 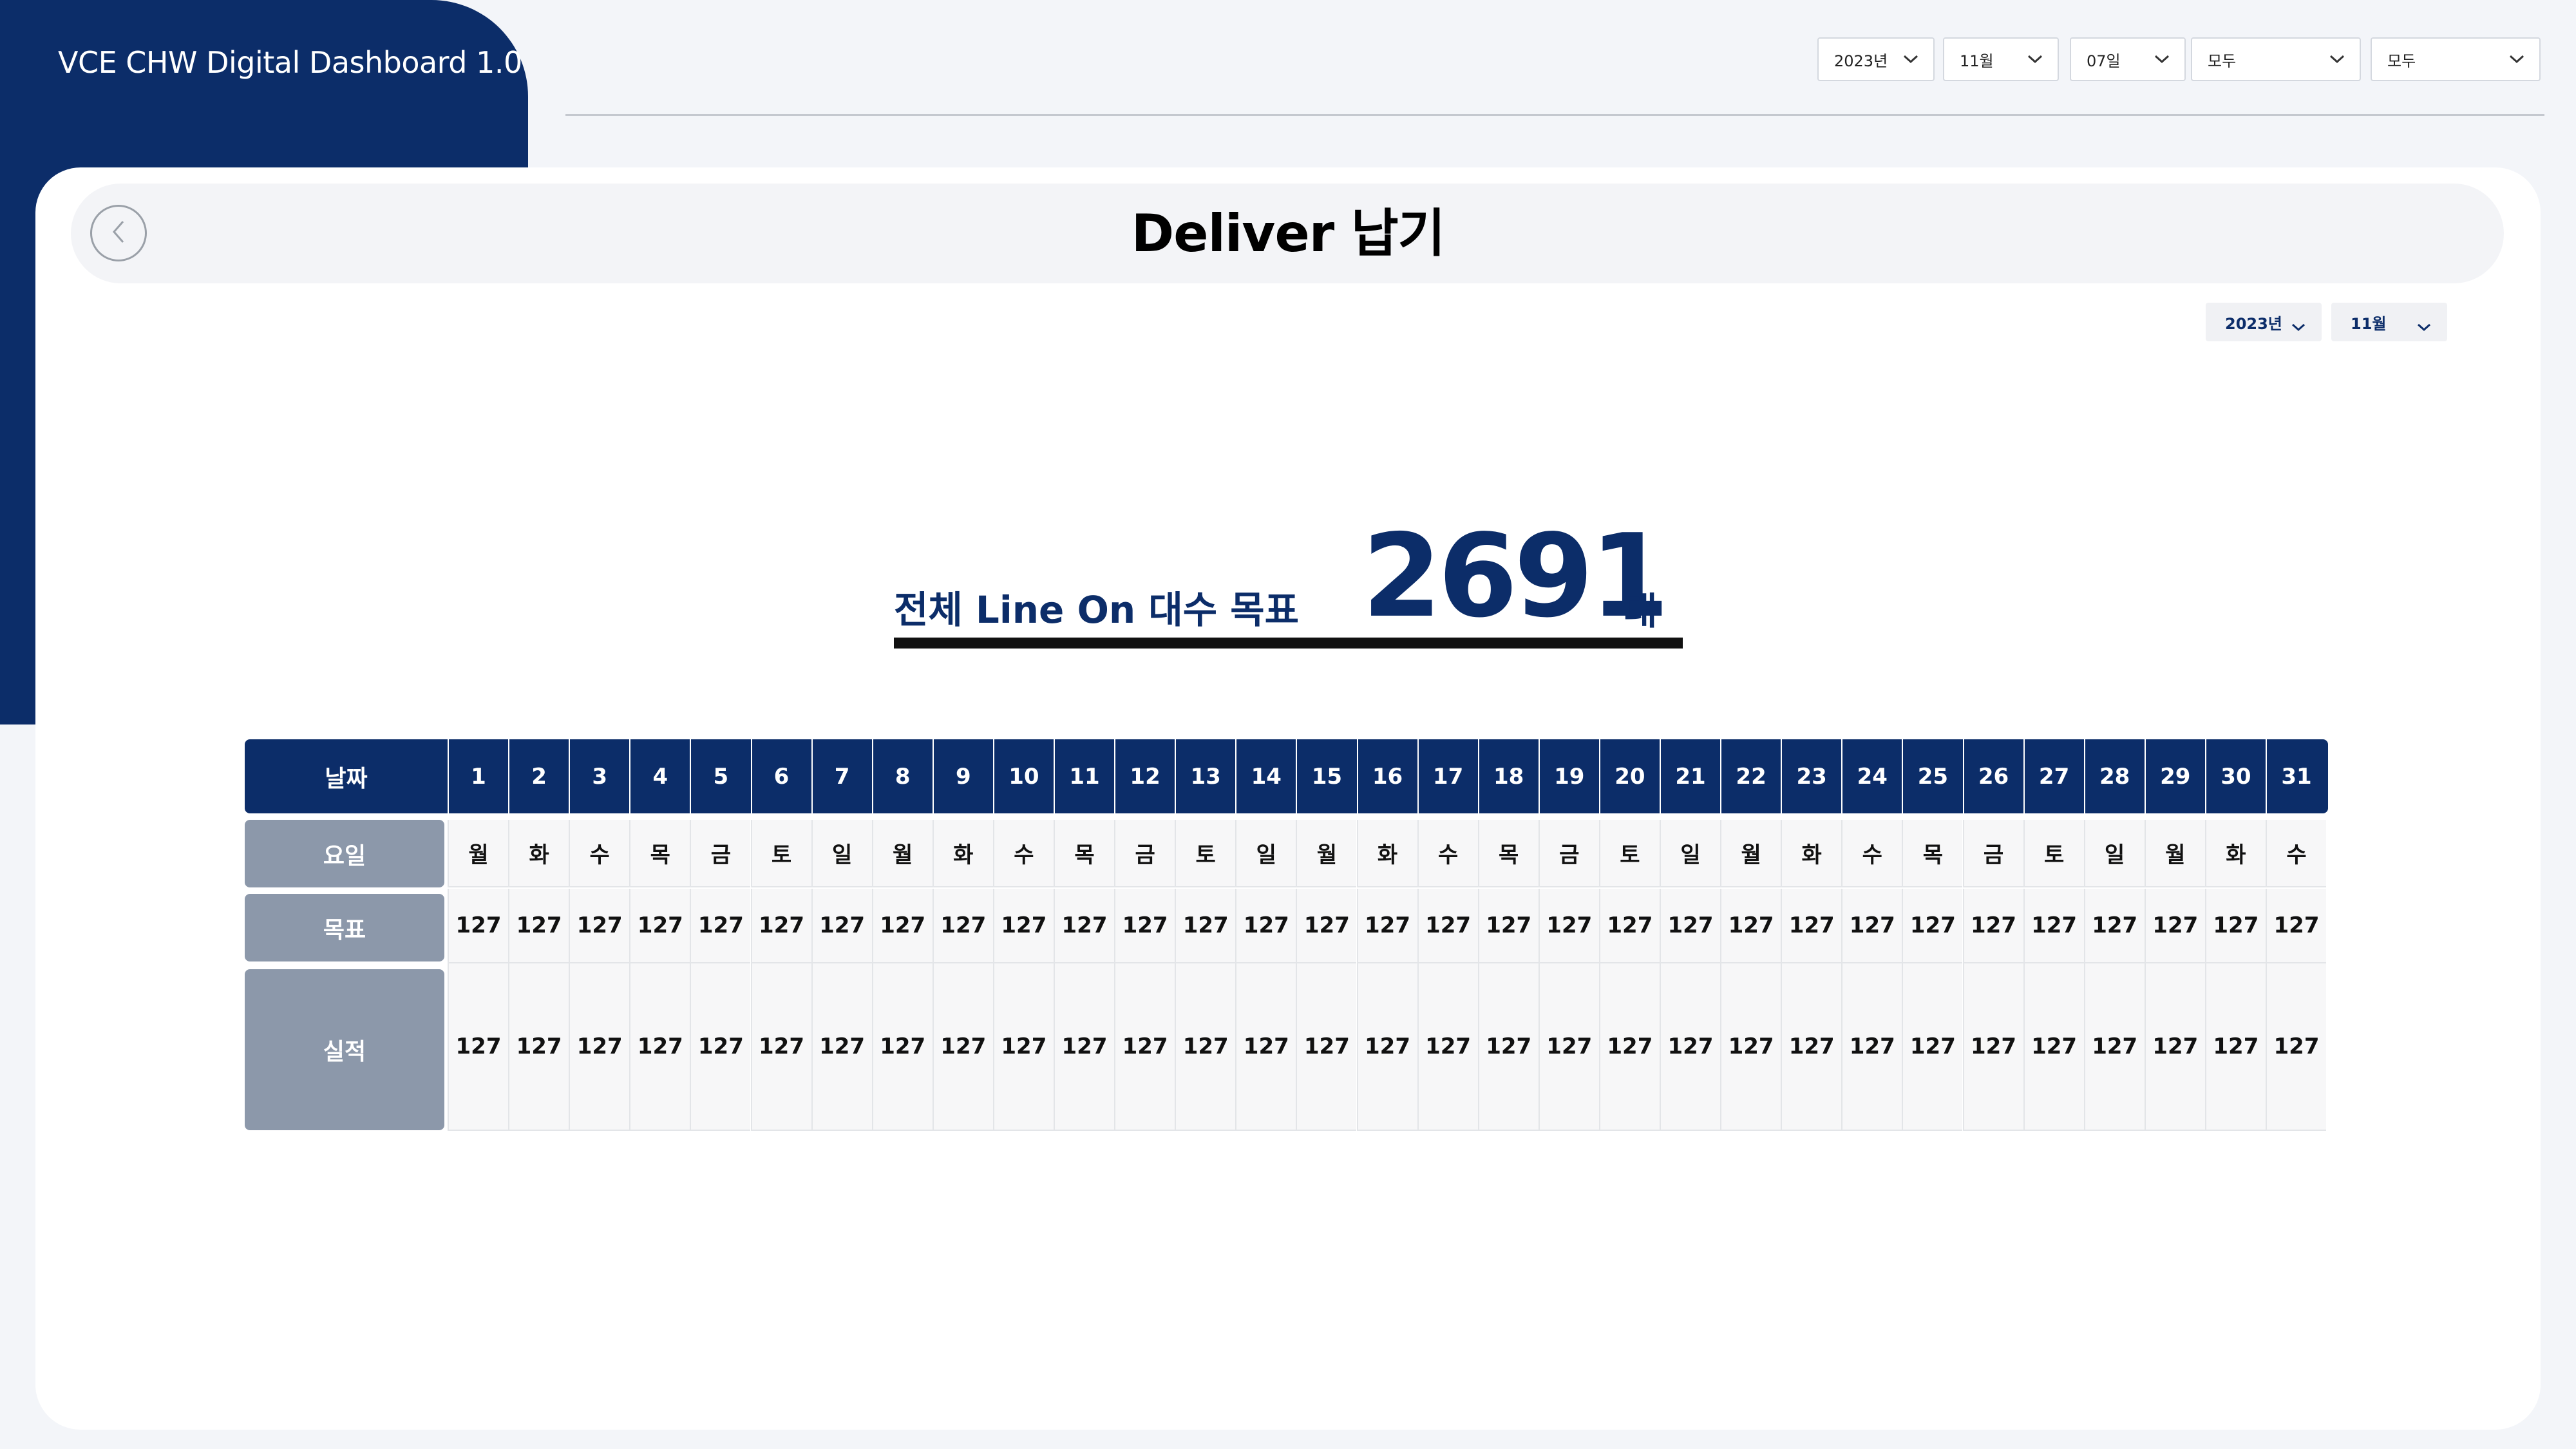 I want to click on date-cell: 11, so click(x=1084, y=776).